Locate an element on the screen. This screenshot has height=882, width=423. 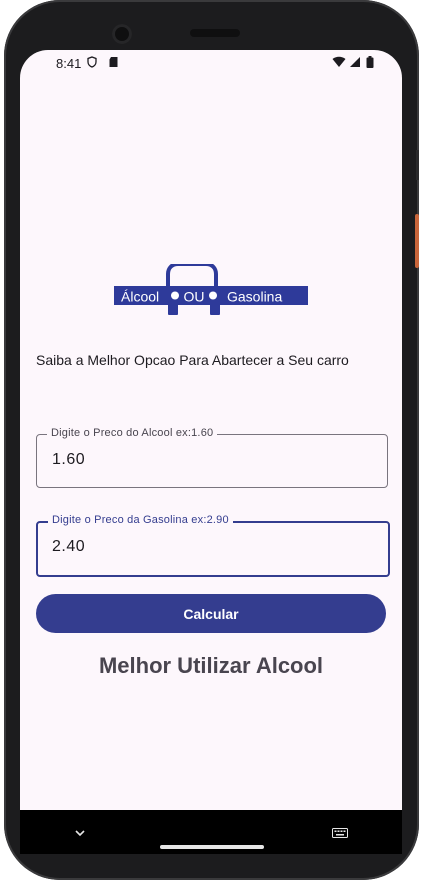
logo-gasolina-text: Gasolina is located at coordinates (254, 297).